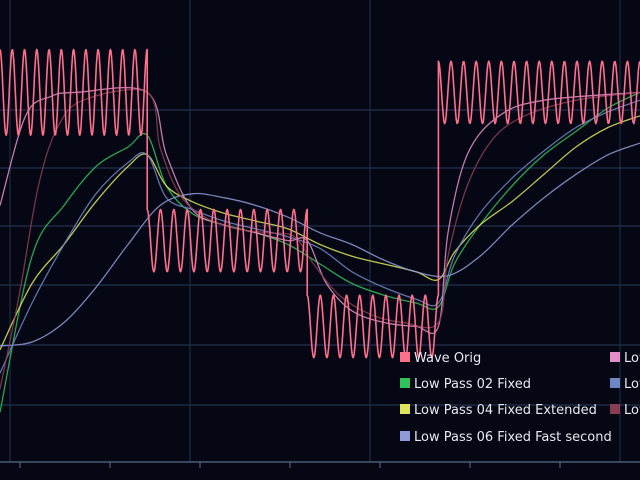 This screenshot has height=480, width=640. Describe the element at coordinates (632, 384) in the screenshot. I see `legend-label-5: Low` at that location.